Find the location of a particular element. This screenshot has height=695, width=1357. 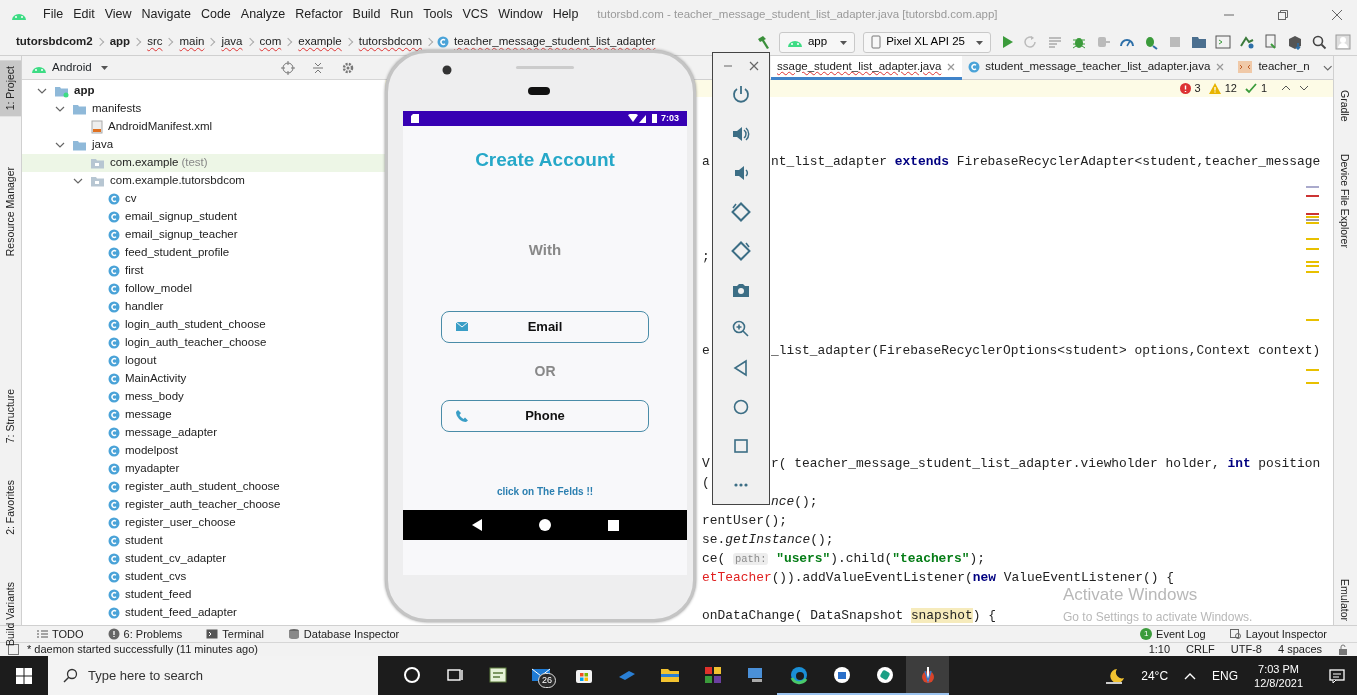

hint-link: click on The Felds !! is located at coordinates (545, 491).